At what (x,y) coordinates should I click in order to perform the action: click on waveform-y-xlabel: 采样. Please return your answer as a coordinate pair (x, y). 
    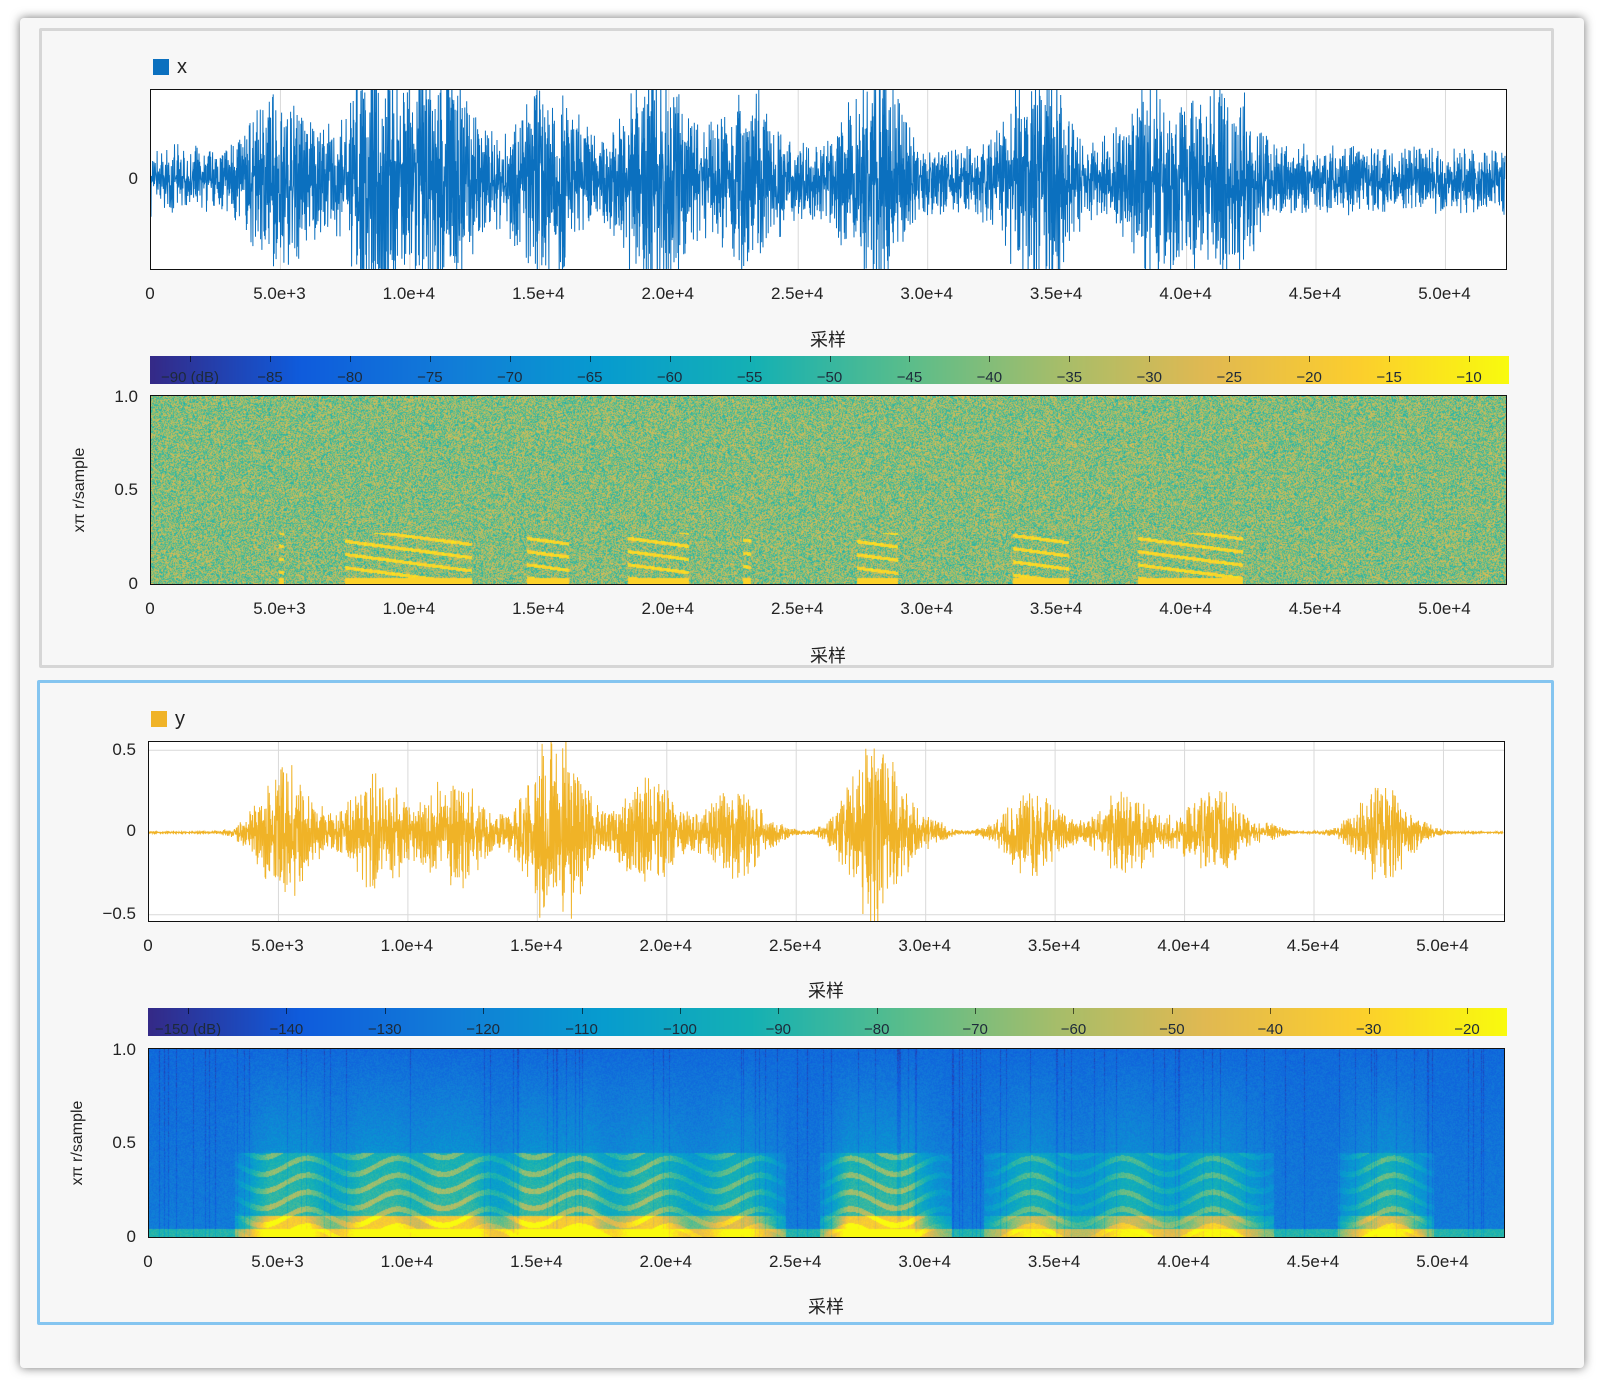
    Looking at the image, I should click on (826, 991).